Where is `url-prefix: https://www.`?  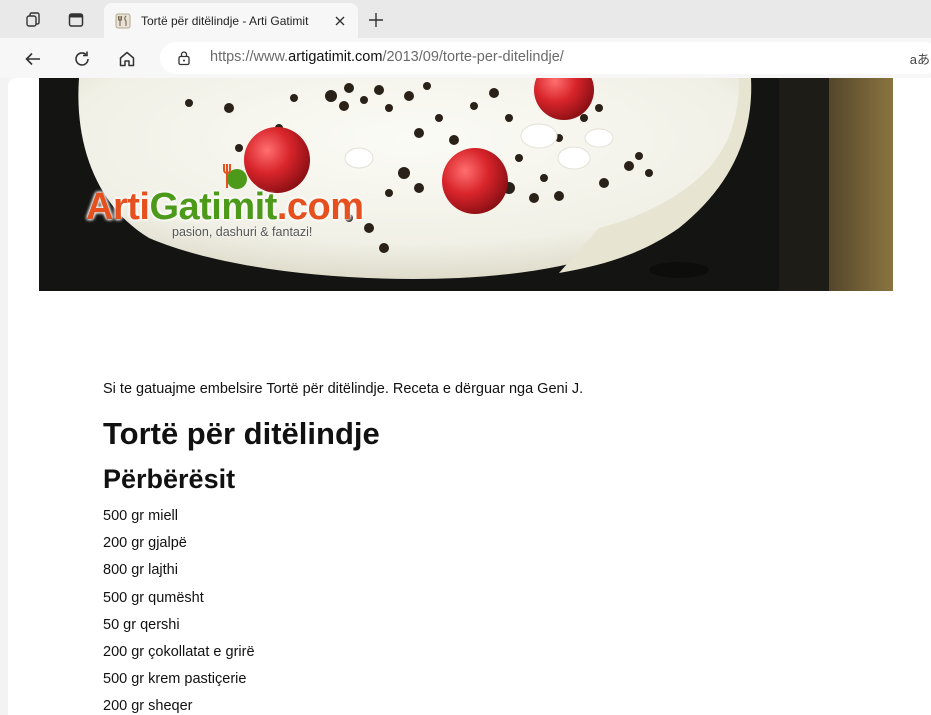 url-prefix: https://www. is located at coordinates (249, 57).